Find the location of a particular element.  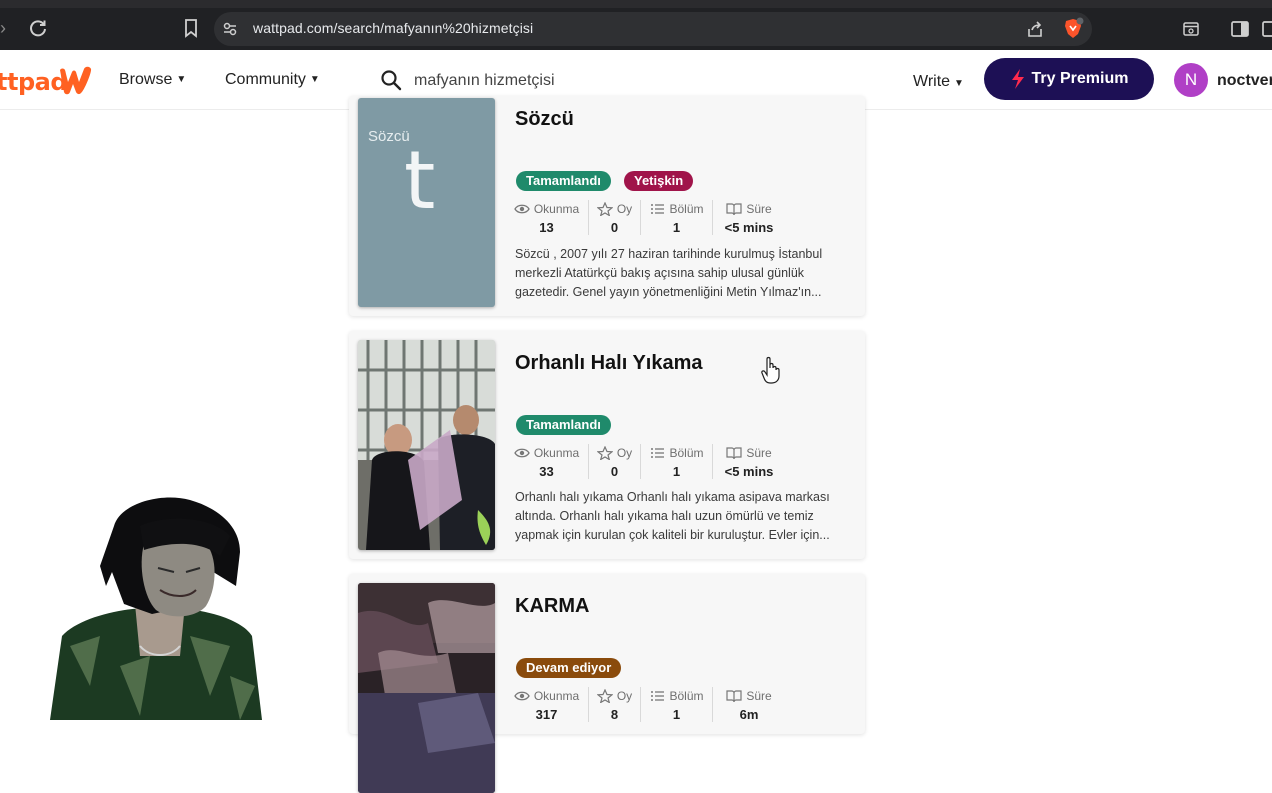

story-title: KARMA is located at coordinates (552, 606).